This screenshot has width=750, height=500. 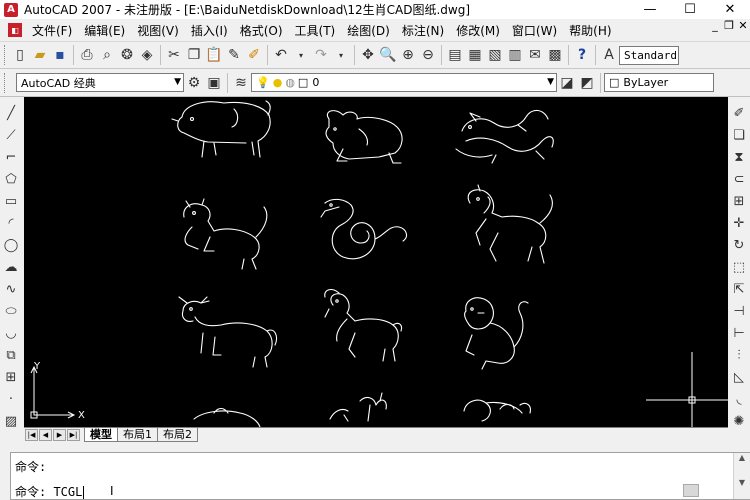 What do you see at coordinates (341, 55) in the screenshot?
I see `redo-dropdown-icon: ▾` at bounding box center [341, 55].